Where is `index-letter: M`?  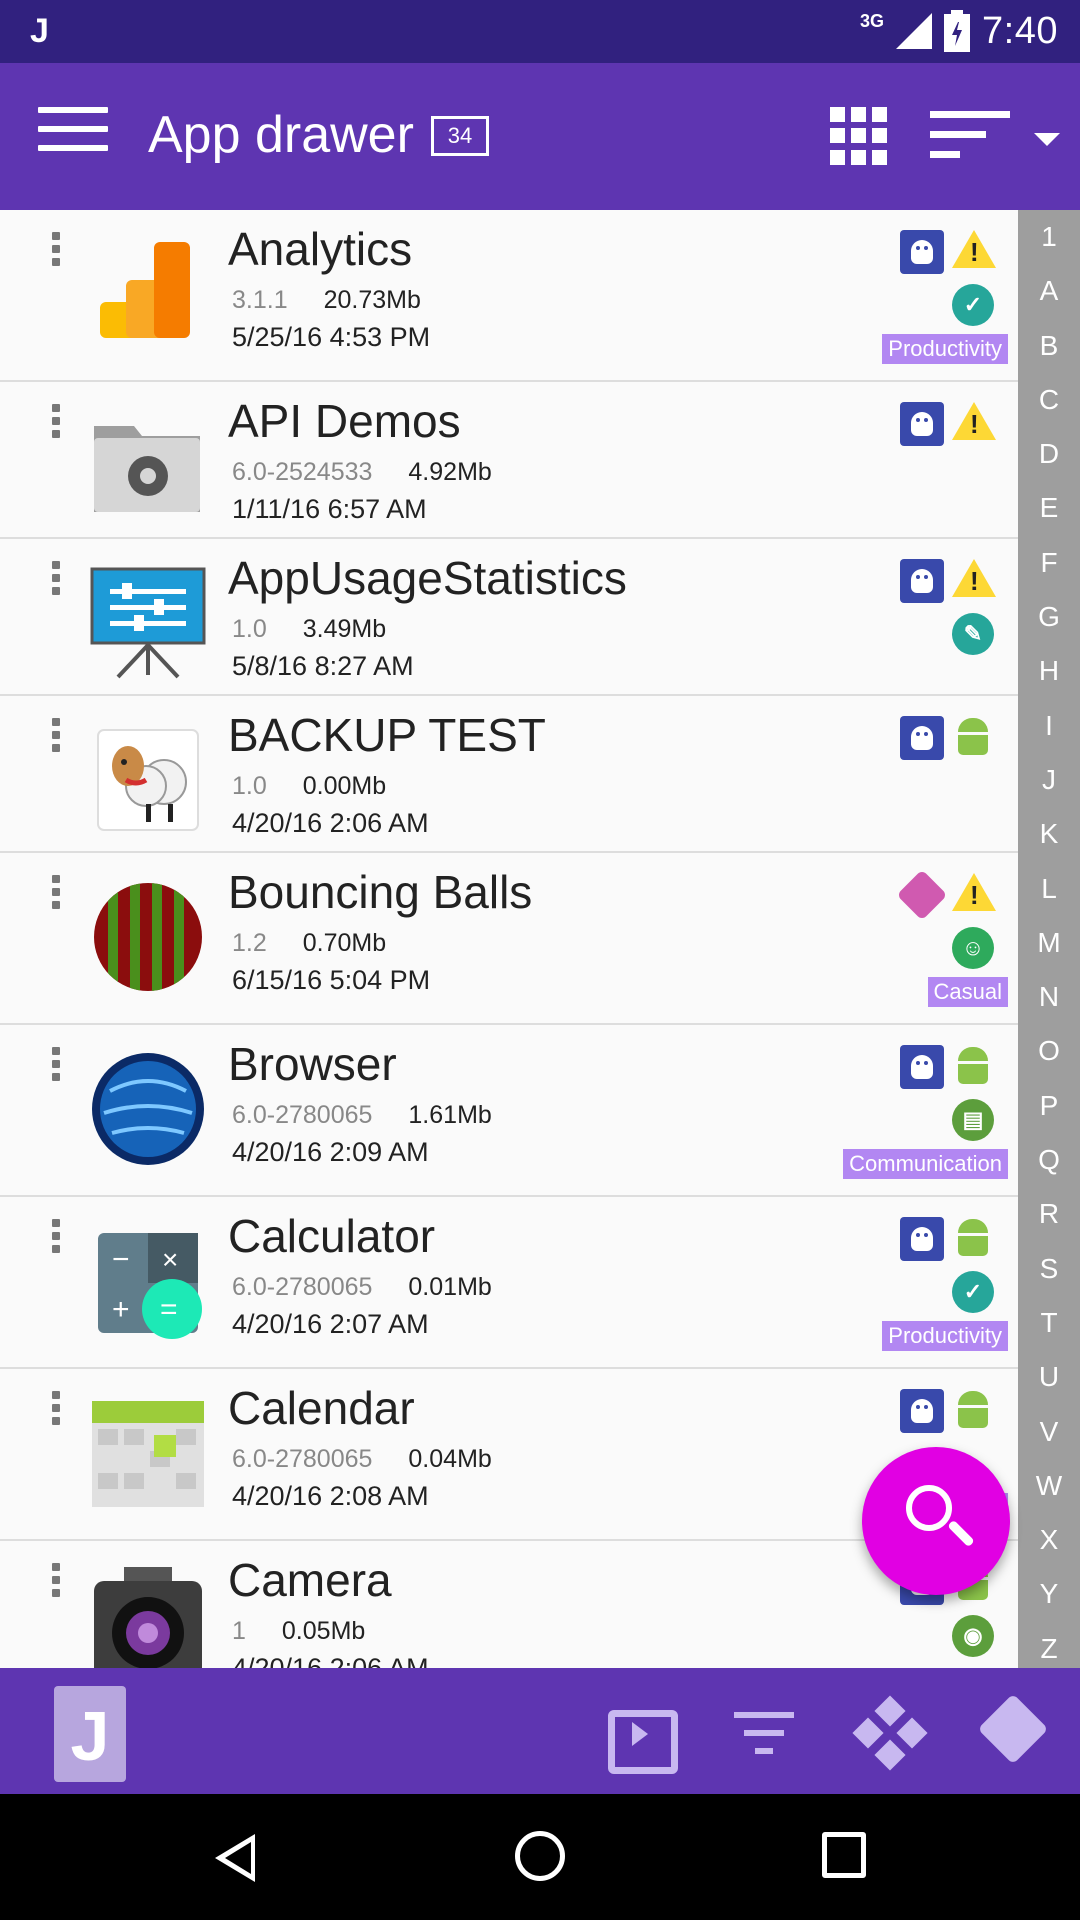 index-letter: M is located at coordinates (1049, 943).